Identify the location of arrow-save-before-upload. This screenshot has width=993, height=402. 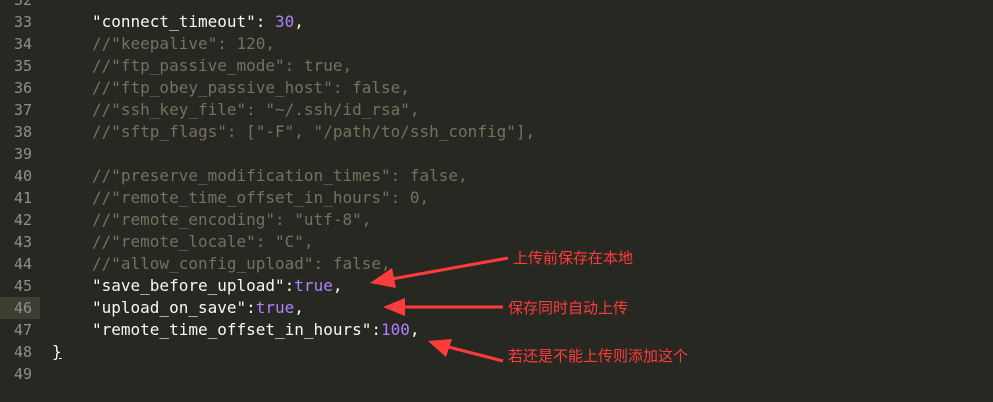
(441, 270).